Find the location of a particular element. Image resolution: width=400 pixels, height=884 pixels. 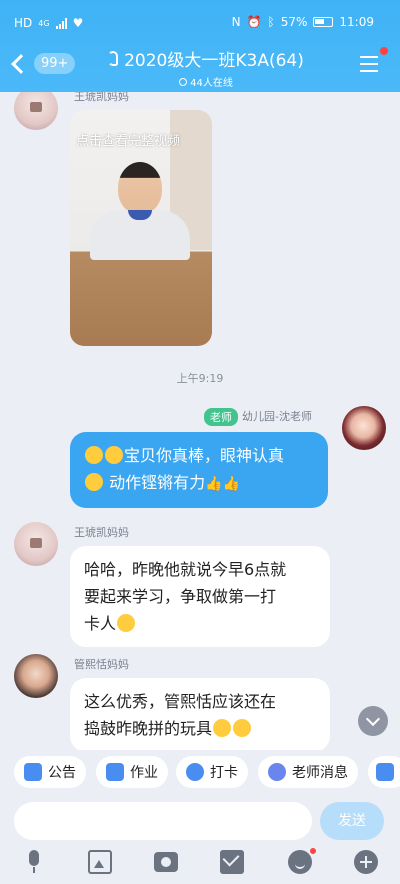

homework-icon is located at coordinates (115, 772).